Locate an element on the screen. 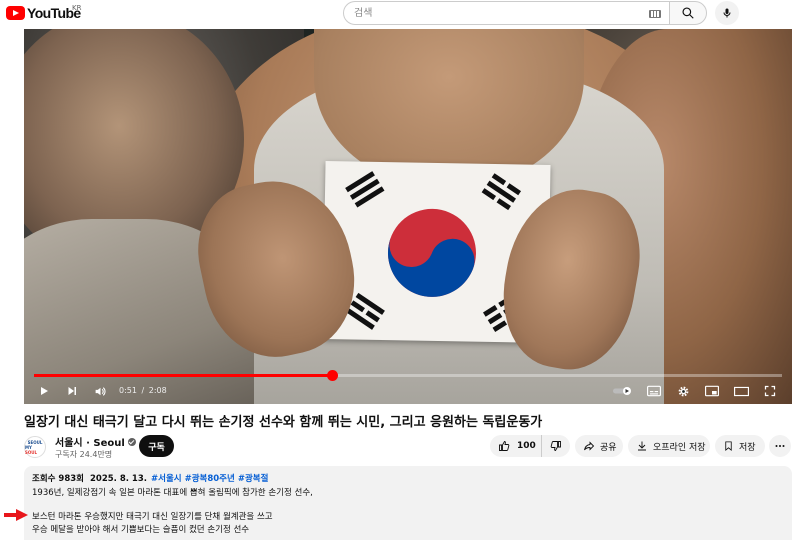 The height and width of the screenshot is (540, 800). thumbs-up-icon is located at coordinates (504, 446).